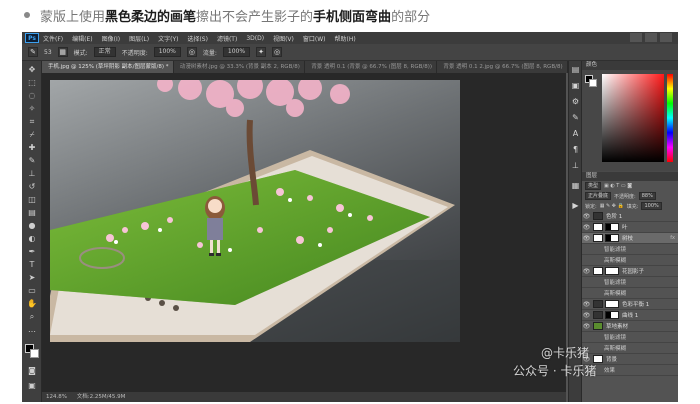  What do you see at coordinates (32, 121) in the screenshot?
I see `crop-tool-icon: ⌗` at bounding box center [32, 121].